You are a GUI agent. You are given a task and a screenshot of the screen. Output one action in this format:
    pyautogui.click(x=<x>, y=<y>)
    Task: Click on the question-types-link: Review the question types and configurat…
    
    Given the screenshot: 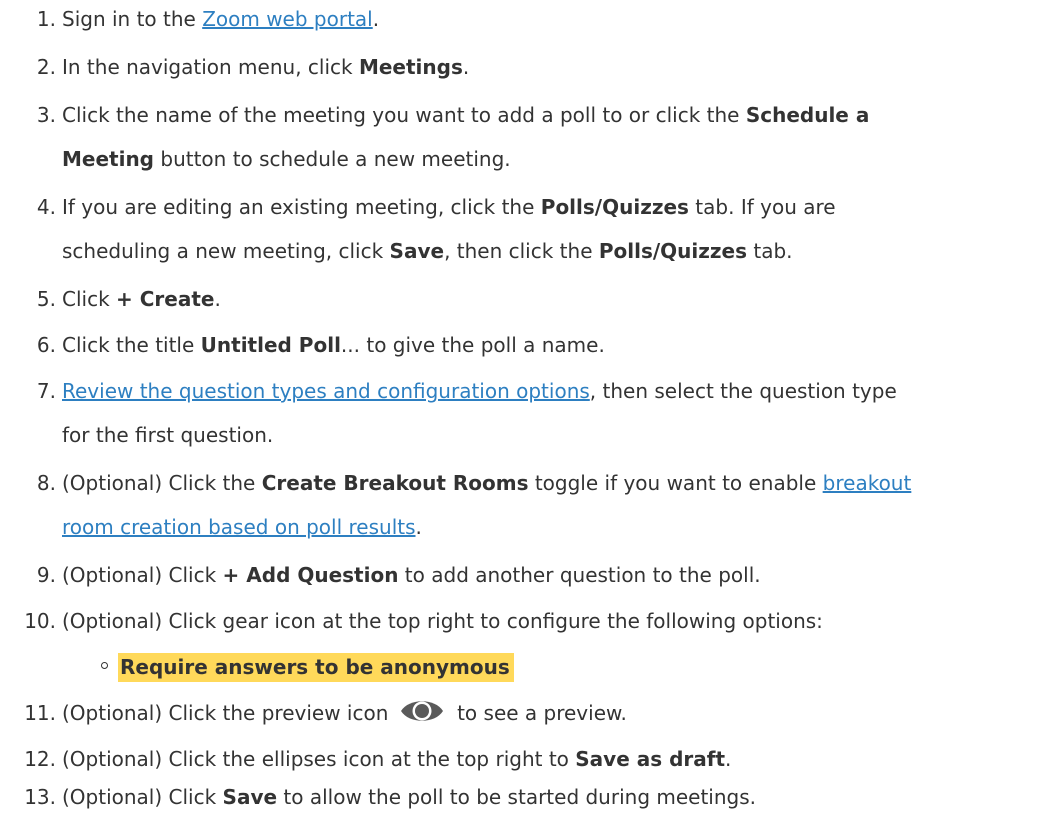 What is the action you would take?
    pyautogui.click(x=326, y=391)
    